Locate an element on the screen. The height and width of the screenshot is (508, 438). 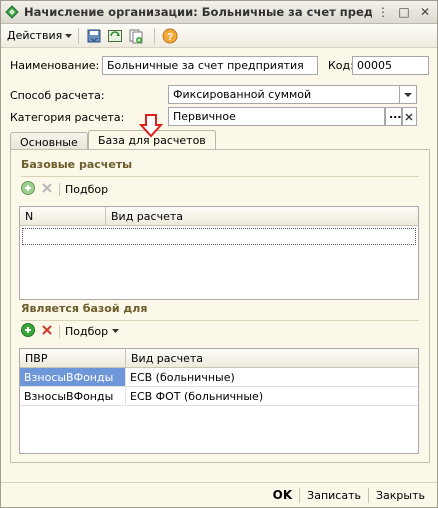
app-icon is located at coordinates (12, 12).